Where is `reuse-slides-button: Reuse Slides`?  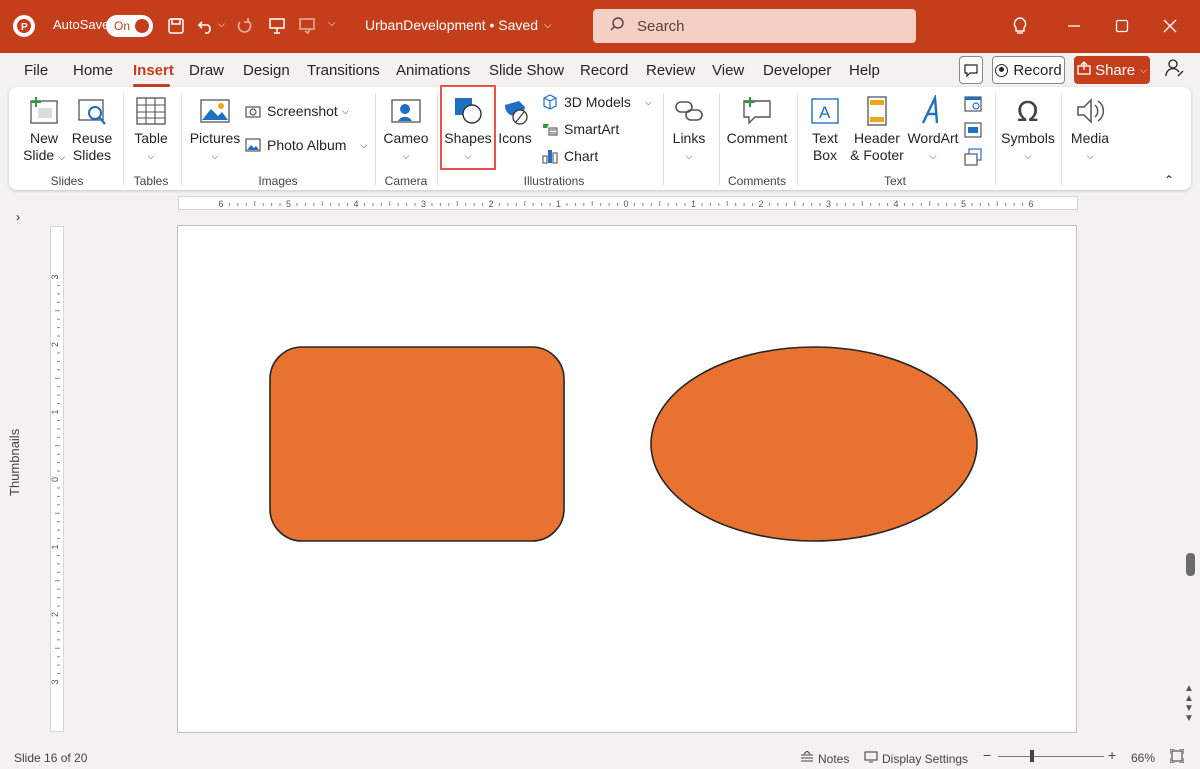 reuse-slides-button: Reuse Slides is located at coordinates (92, 129).